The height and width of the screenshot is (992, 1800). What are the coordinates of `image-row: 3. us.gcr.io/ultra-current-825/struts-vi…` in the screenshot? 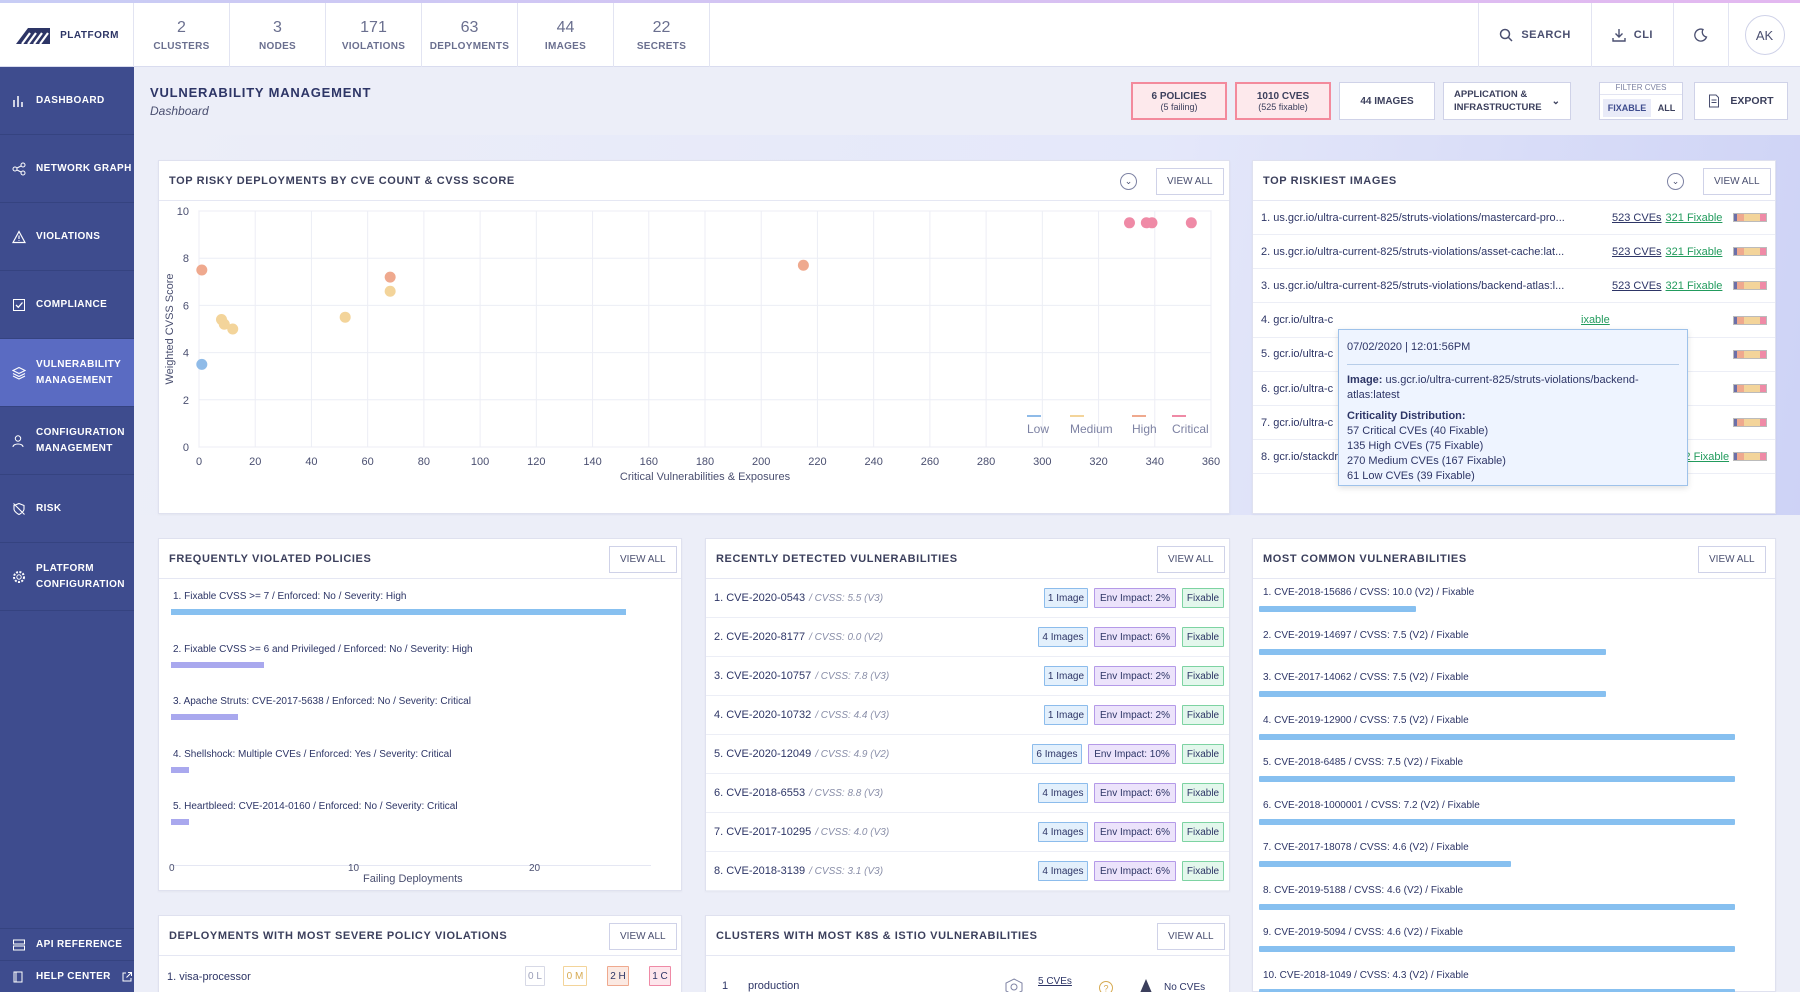 It's located at (1514, 286).